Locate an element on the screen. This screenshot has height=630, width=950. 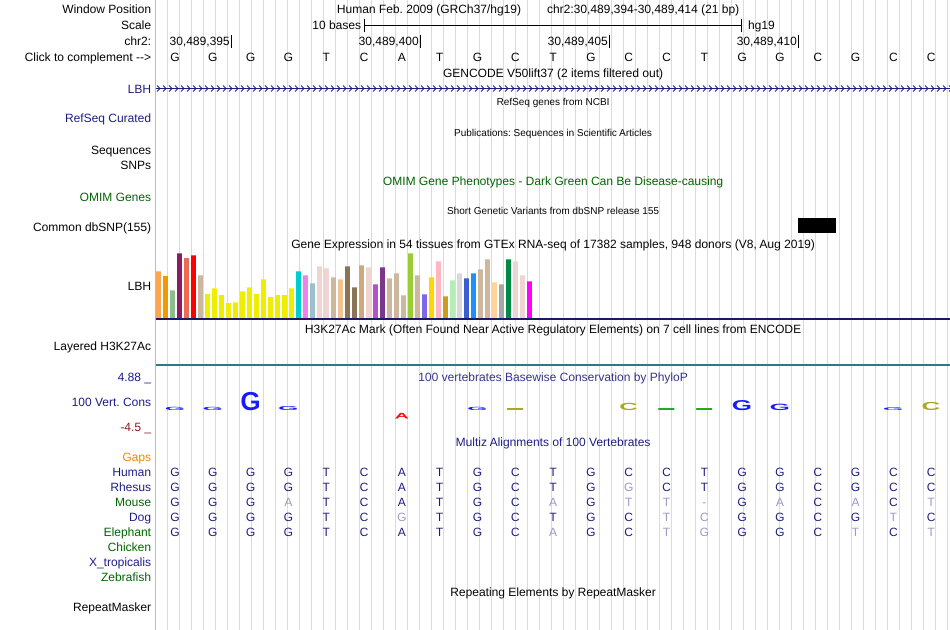
track-label: Layered H3K27Ac is located at coordinates (102, 346).